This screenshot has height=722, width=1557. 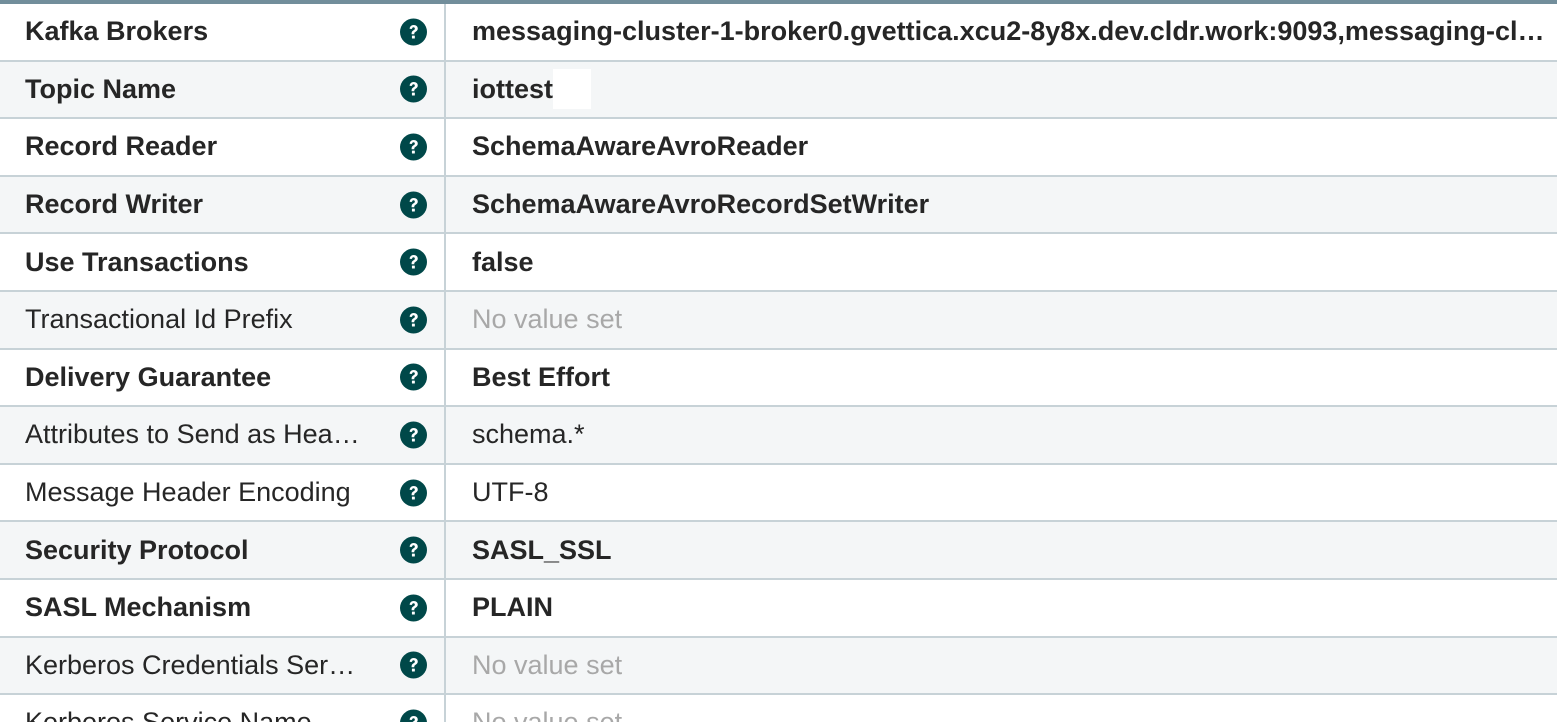 What do you see at coordinates (1001, 378) in the screenshot?
I see `property-value-cell: Best Effort` at bounding box center [1001, 378].